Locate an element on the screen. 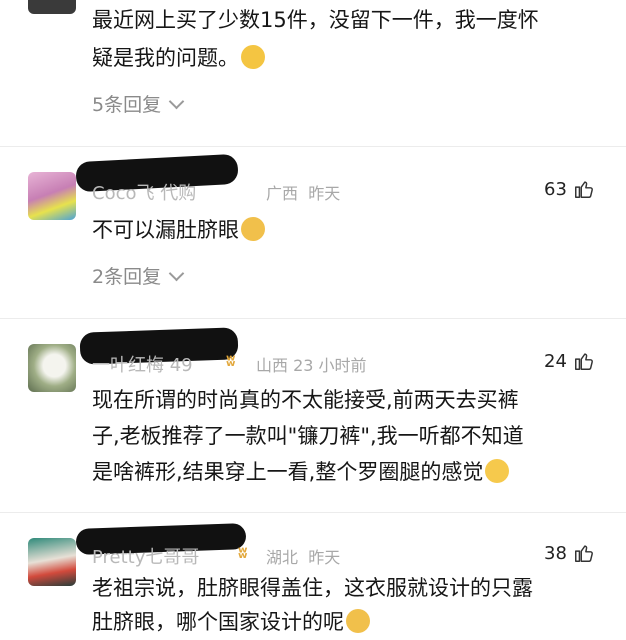 The image size is (626, 640). grin-emoji-icon is located at coordinates (497, 471).